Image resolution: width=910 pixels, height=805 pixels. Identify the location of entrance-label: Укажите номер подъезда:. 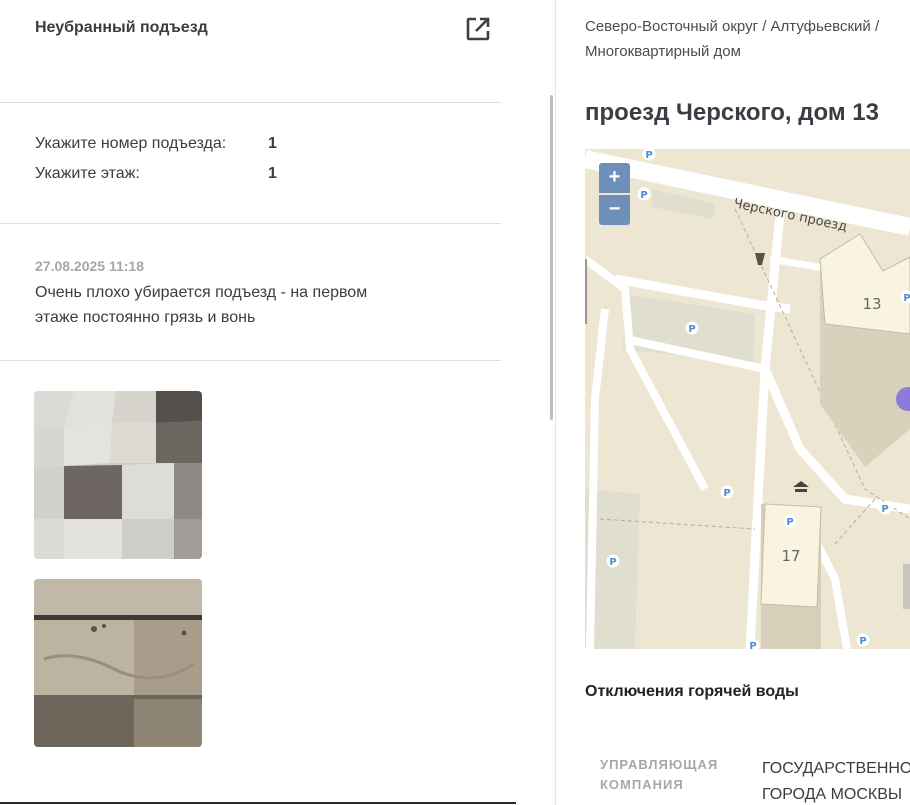
(131, 143).